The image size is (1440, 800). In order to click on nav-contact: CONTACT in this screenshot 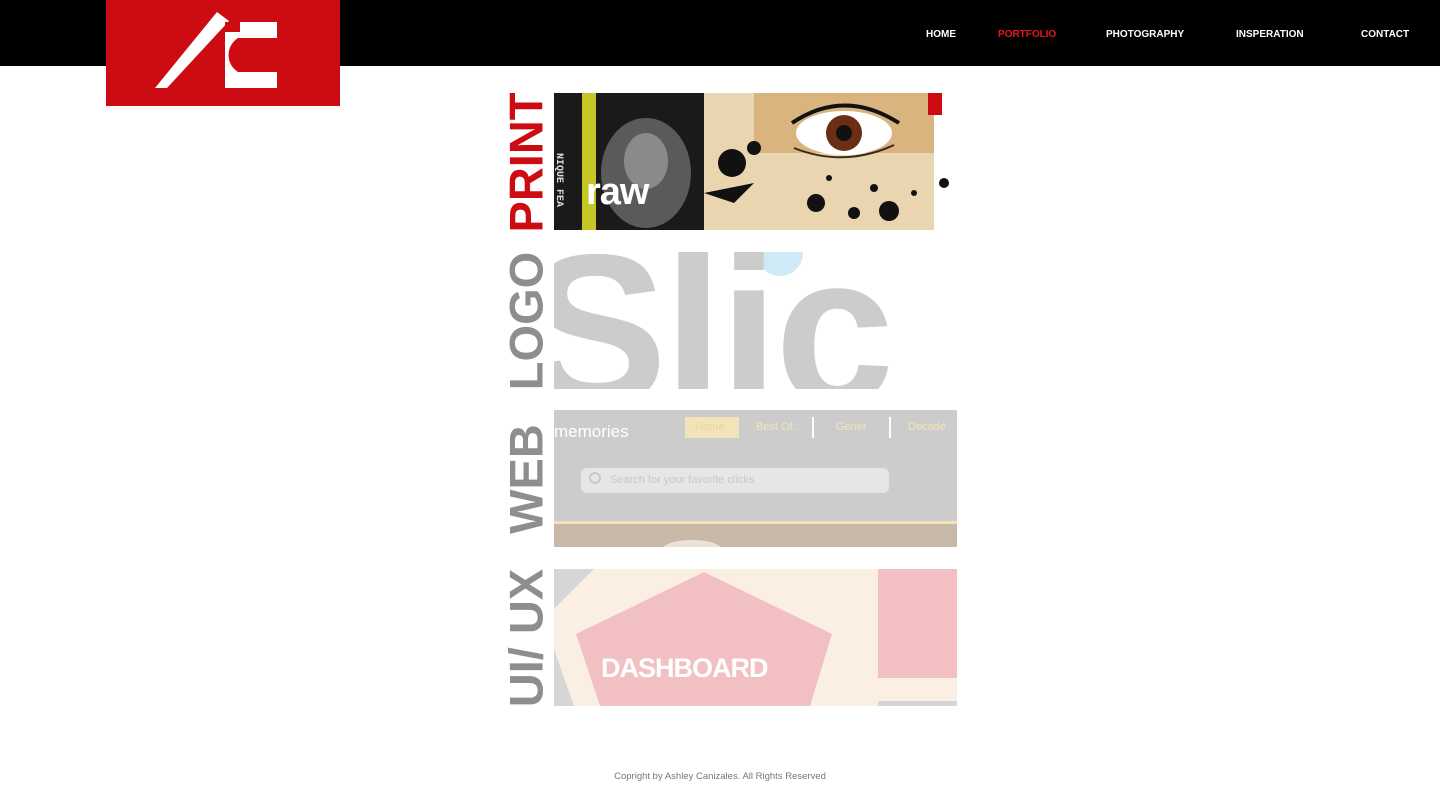, I will do `click(1385, 34)`.